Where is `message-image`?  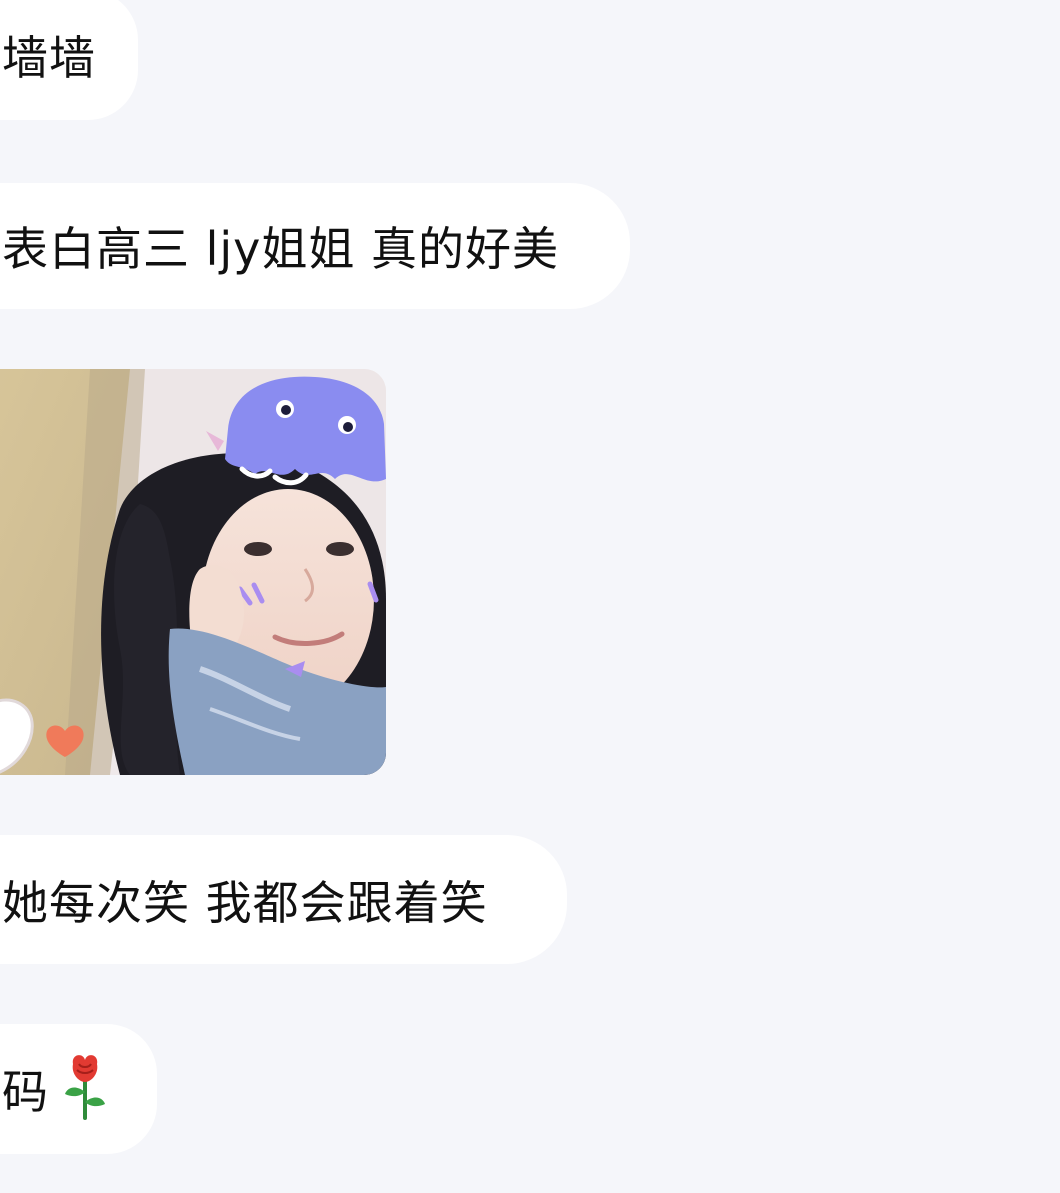 message-image is located at coordinates (193, 572).